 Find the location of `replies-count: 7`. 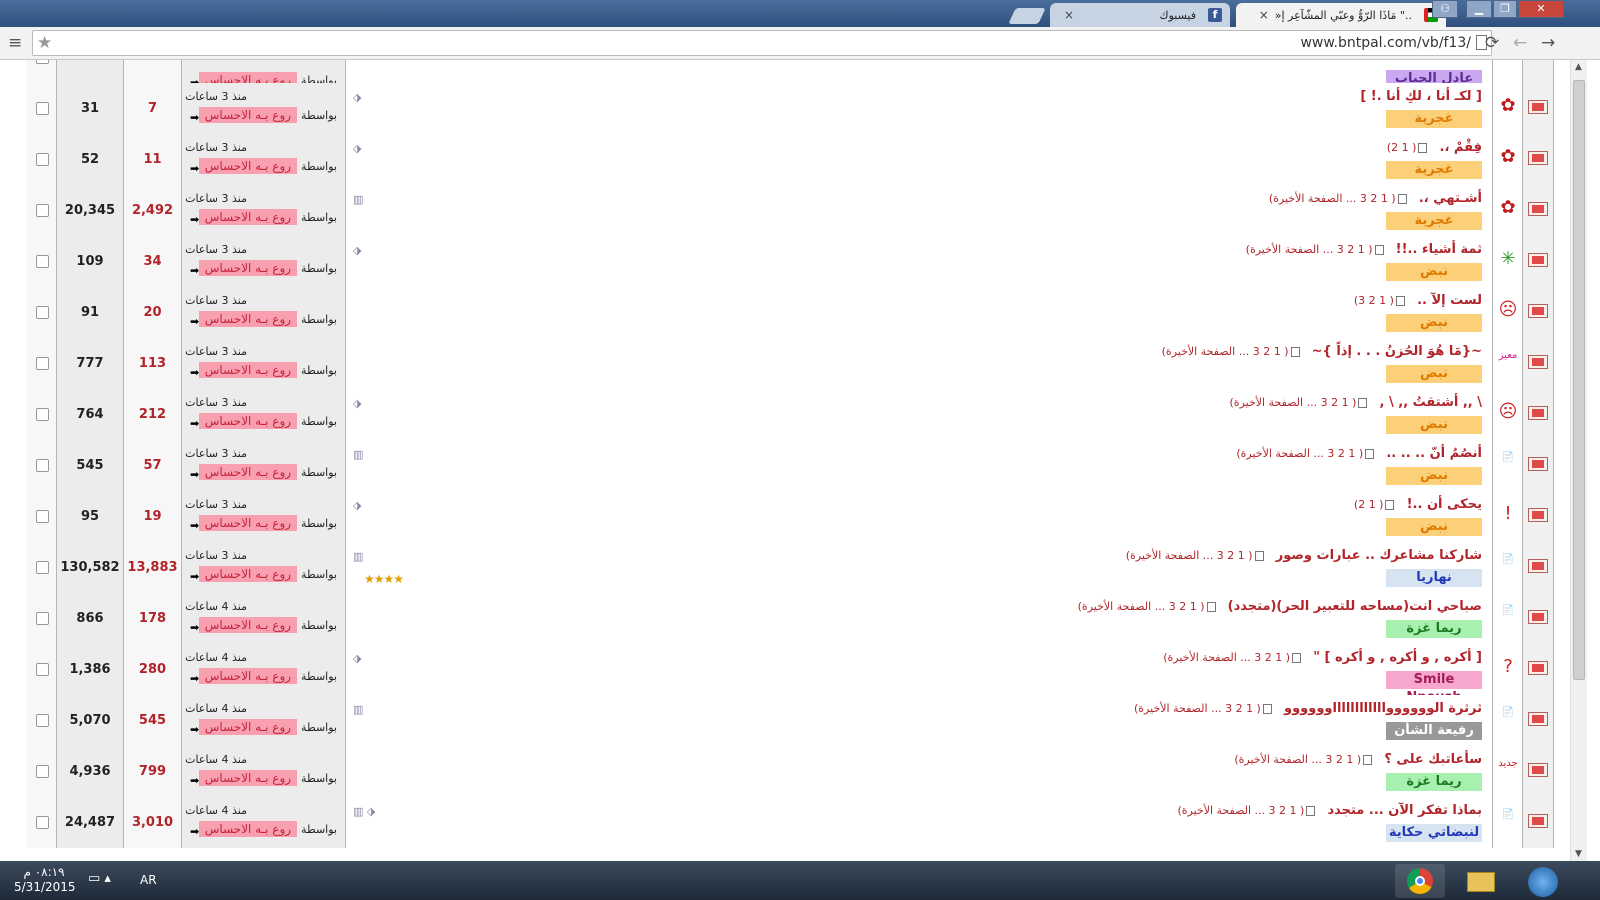

replies-count: 7 is located at coordinates (153, 108).